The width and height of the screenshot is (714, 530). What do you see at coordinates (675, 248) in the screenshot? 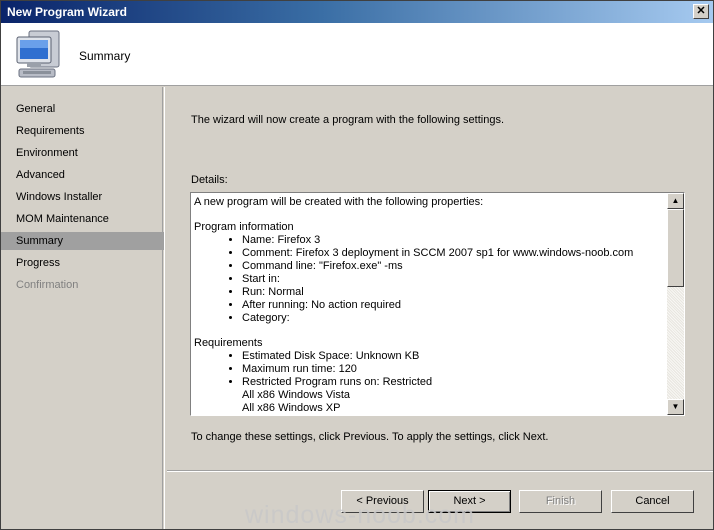
I see `scroll-thumb` at bounding box center [675, 248].